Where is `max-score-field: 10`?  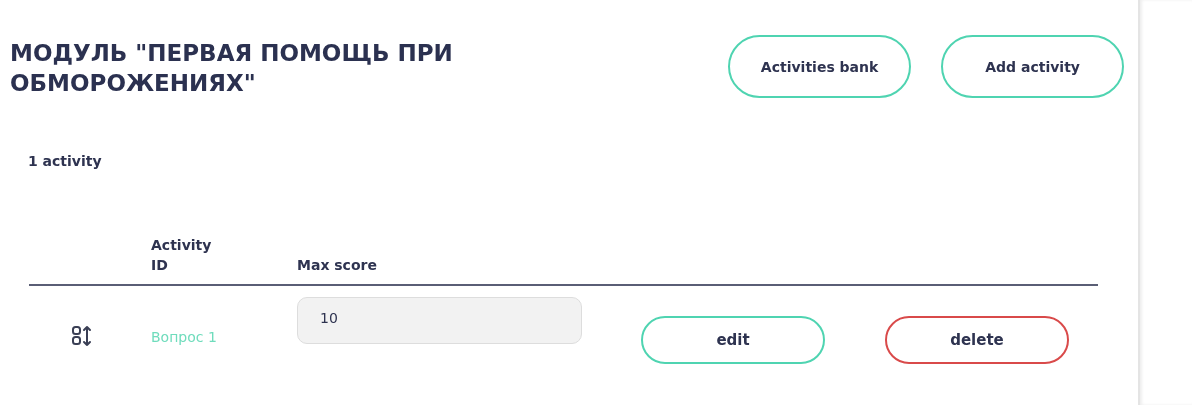
max-score-field: 10 is located at coordinates (439, 320).